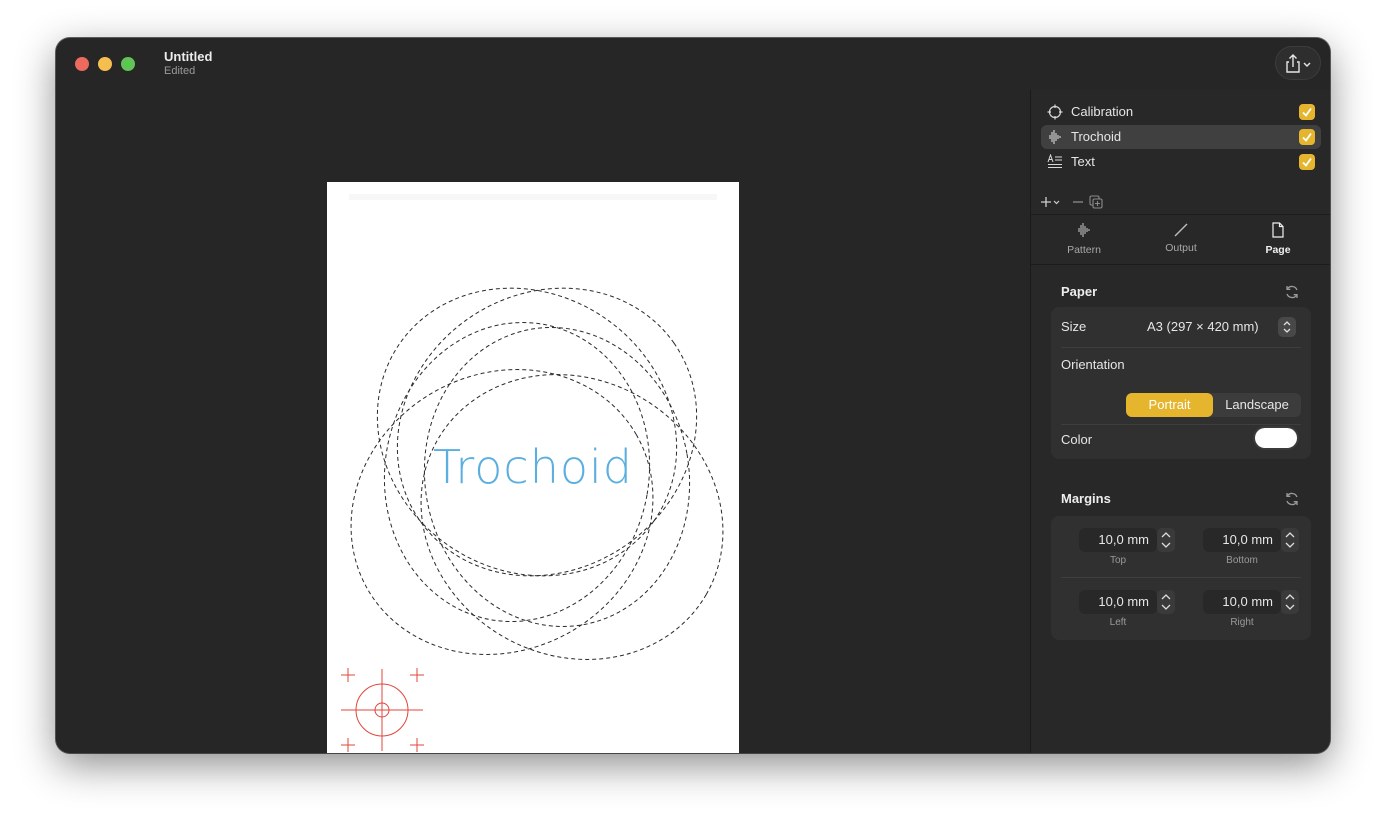 The image size is (1387, 828). I want to click on tab-output: Output, so click(1181, 242).